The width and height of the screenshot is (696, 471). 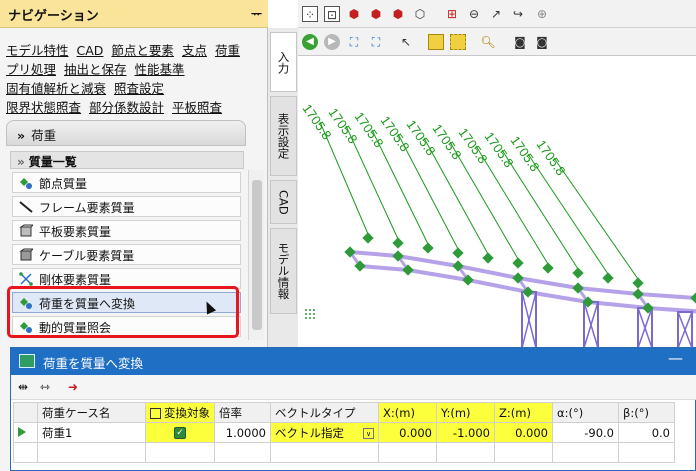 I want to click on cell-target: ✓, so click(x=180, y=432).